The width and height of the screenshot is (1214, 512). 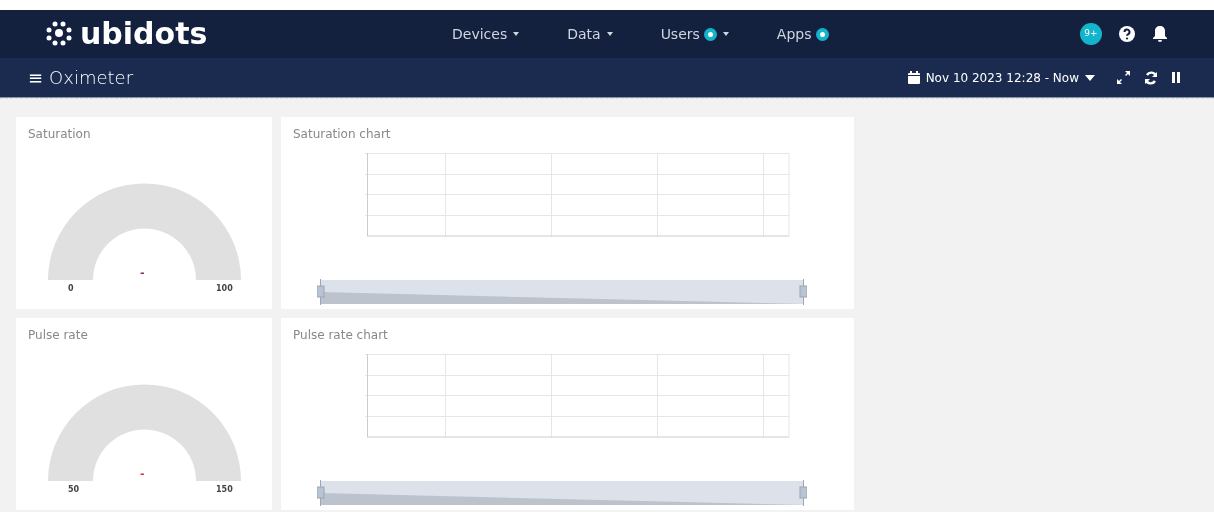 What do you see at coordinates (486, 34) in the screenshot?
I see `nav-menu-item: Devices` at bounding box center [486, 34].